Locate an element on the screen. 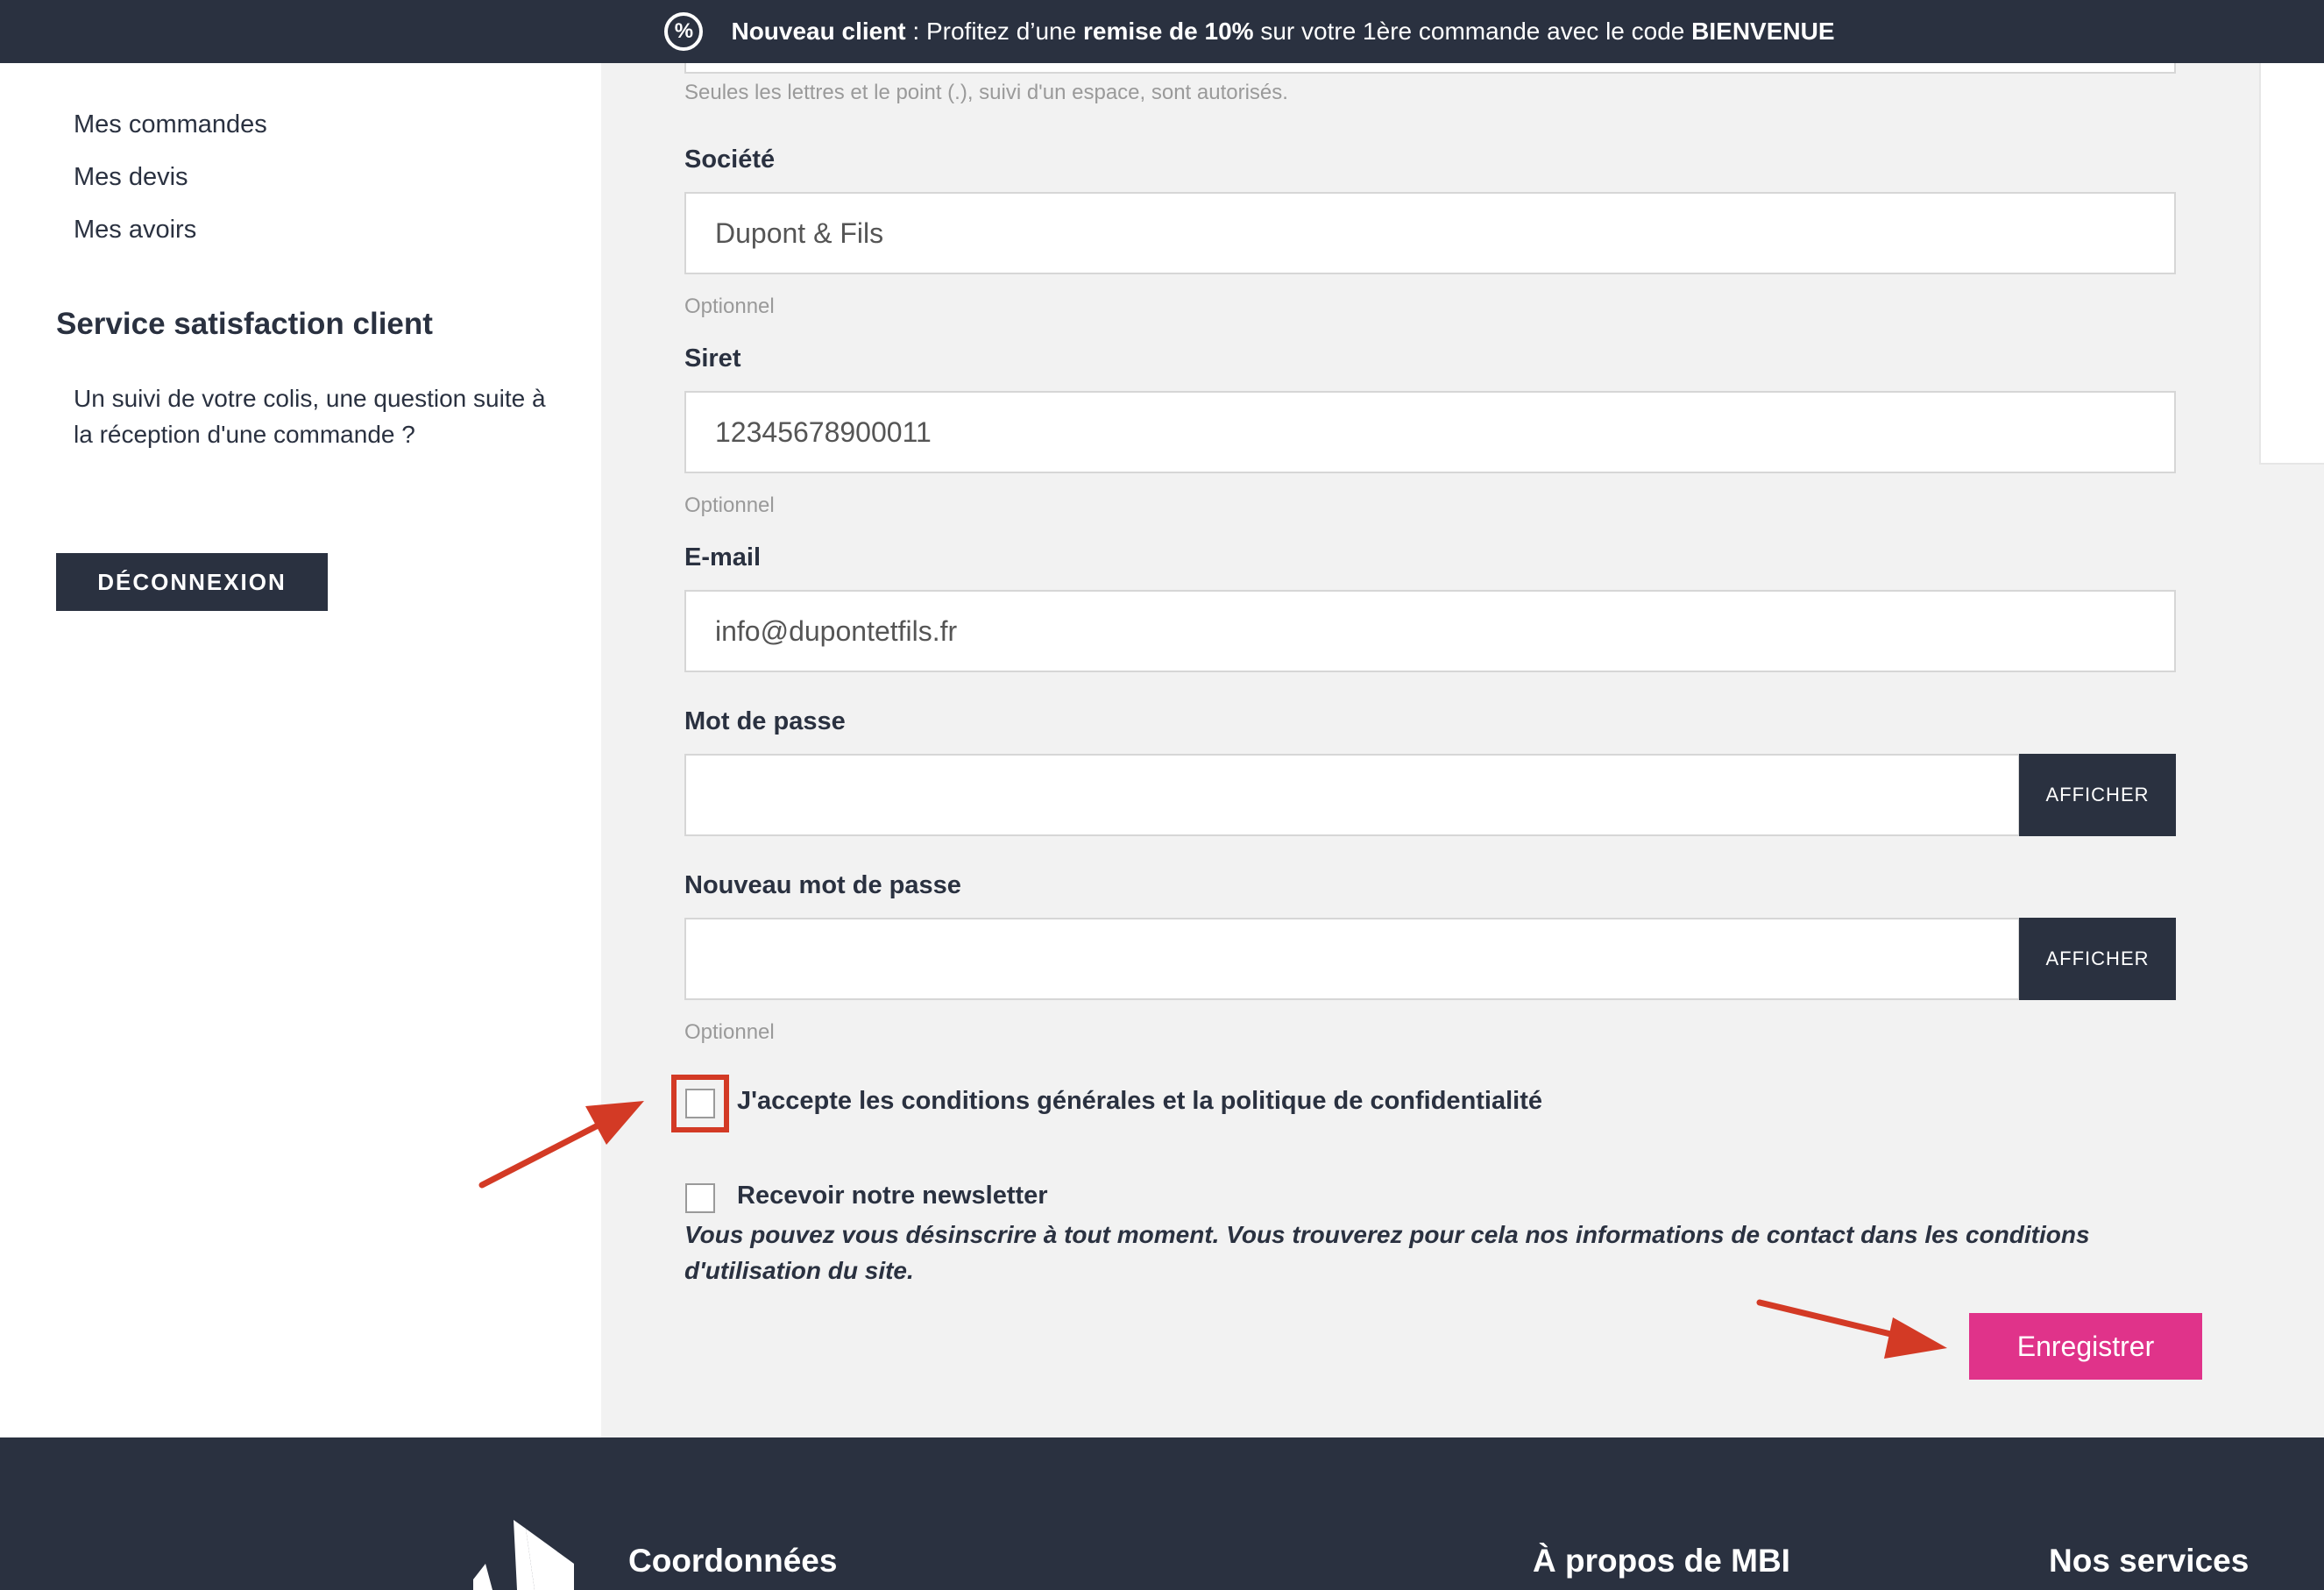  sidebar-link-orders: Mes commandes is located at coordinates (171, 124).